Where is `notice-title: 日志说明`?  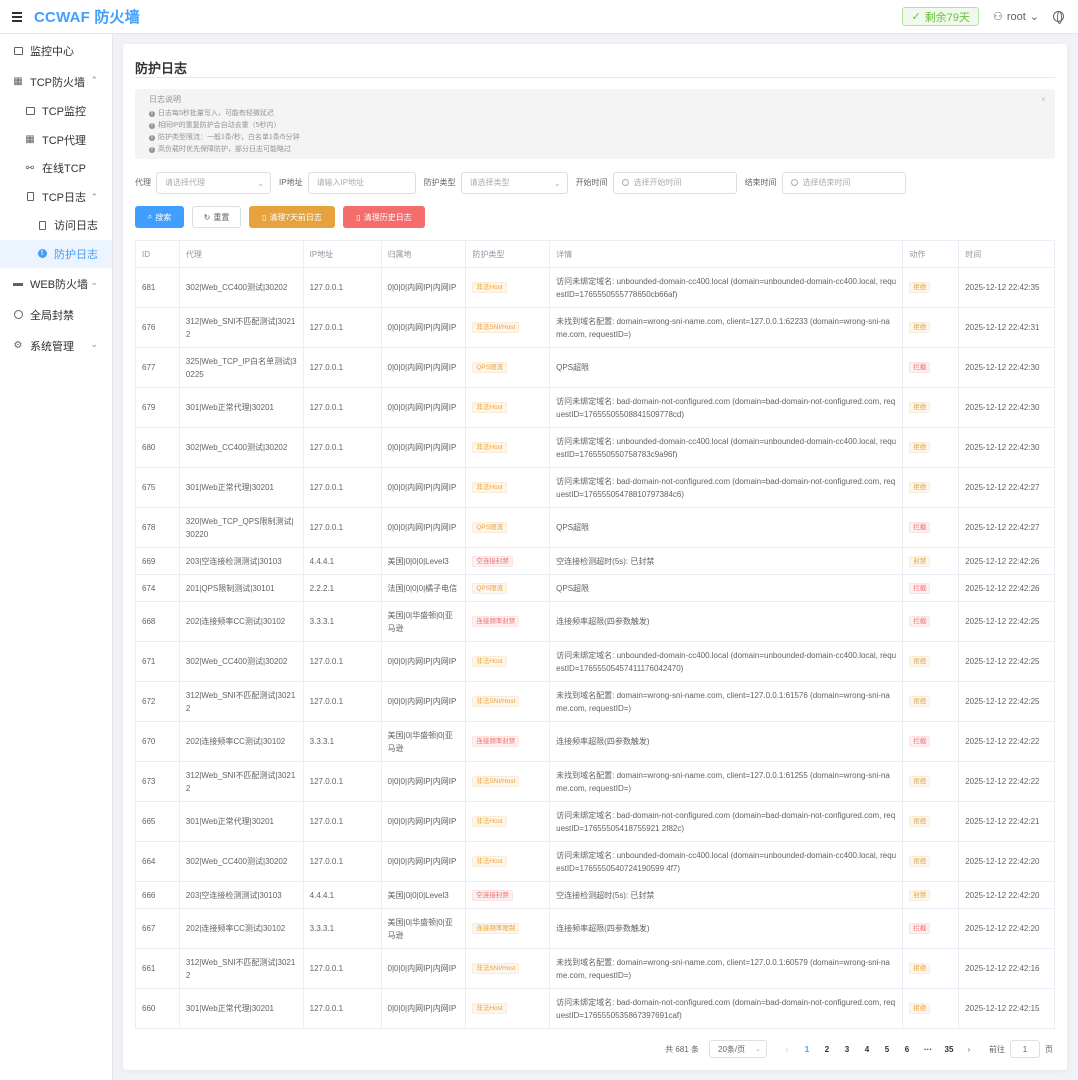
notice-title: 日志说明 is located at coordinates (165, 99).